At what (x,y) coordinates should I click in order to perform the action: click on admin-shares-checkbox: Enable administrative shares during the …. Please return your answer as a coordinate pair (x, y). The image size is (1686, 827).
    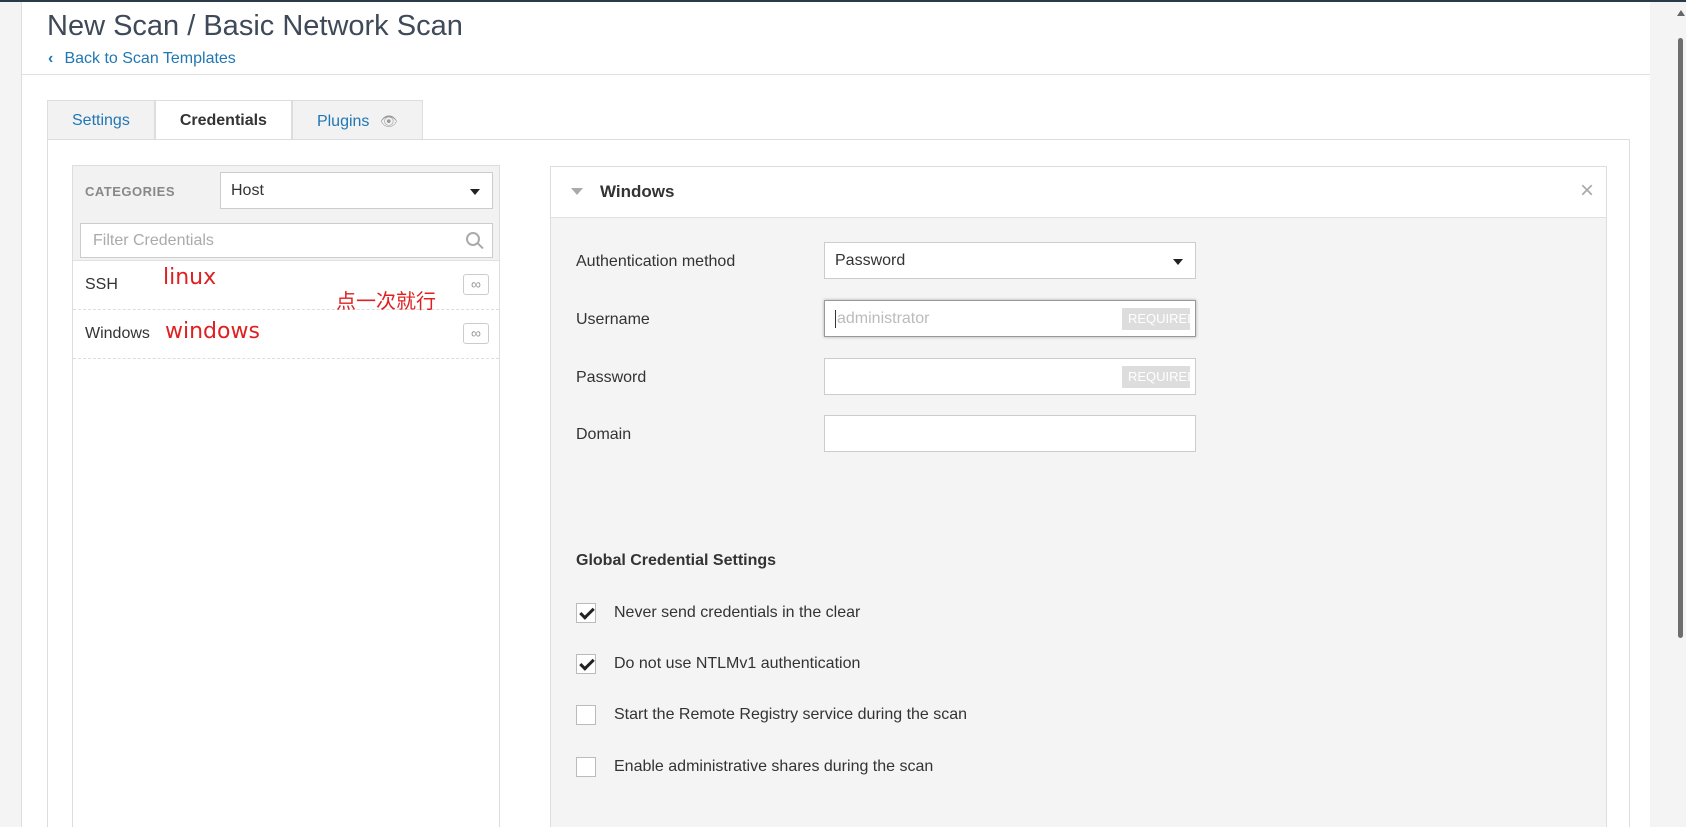
    Looking at the image, I should click on (754, 768).